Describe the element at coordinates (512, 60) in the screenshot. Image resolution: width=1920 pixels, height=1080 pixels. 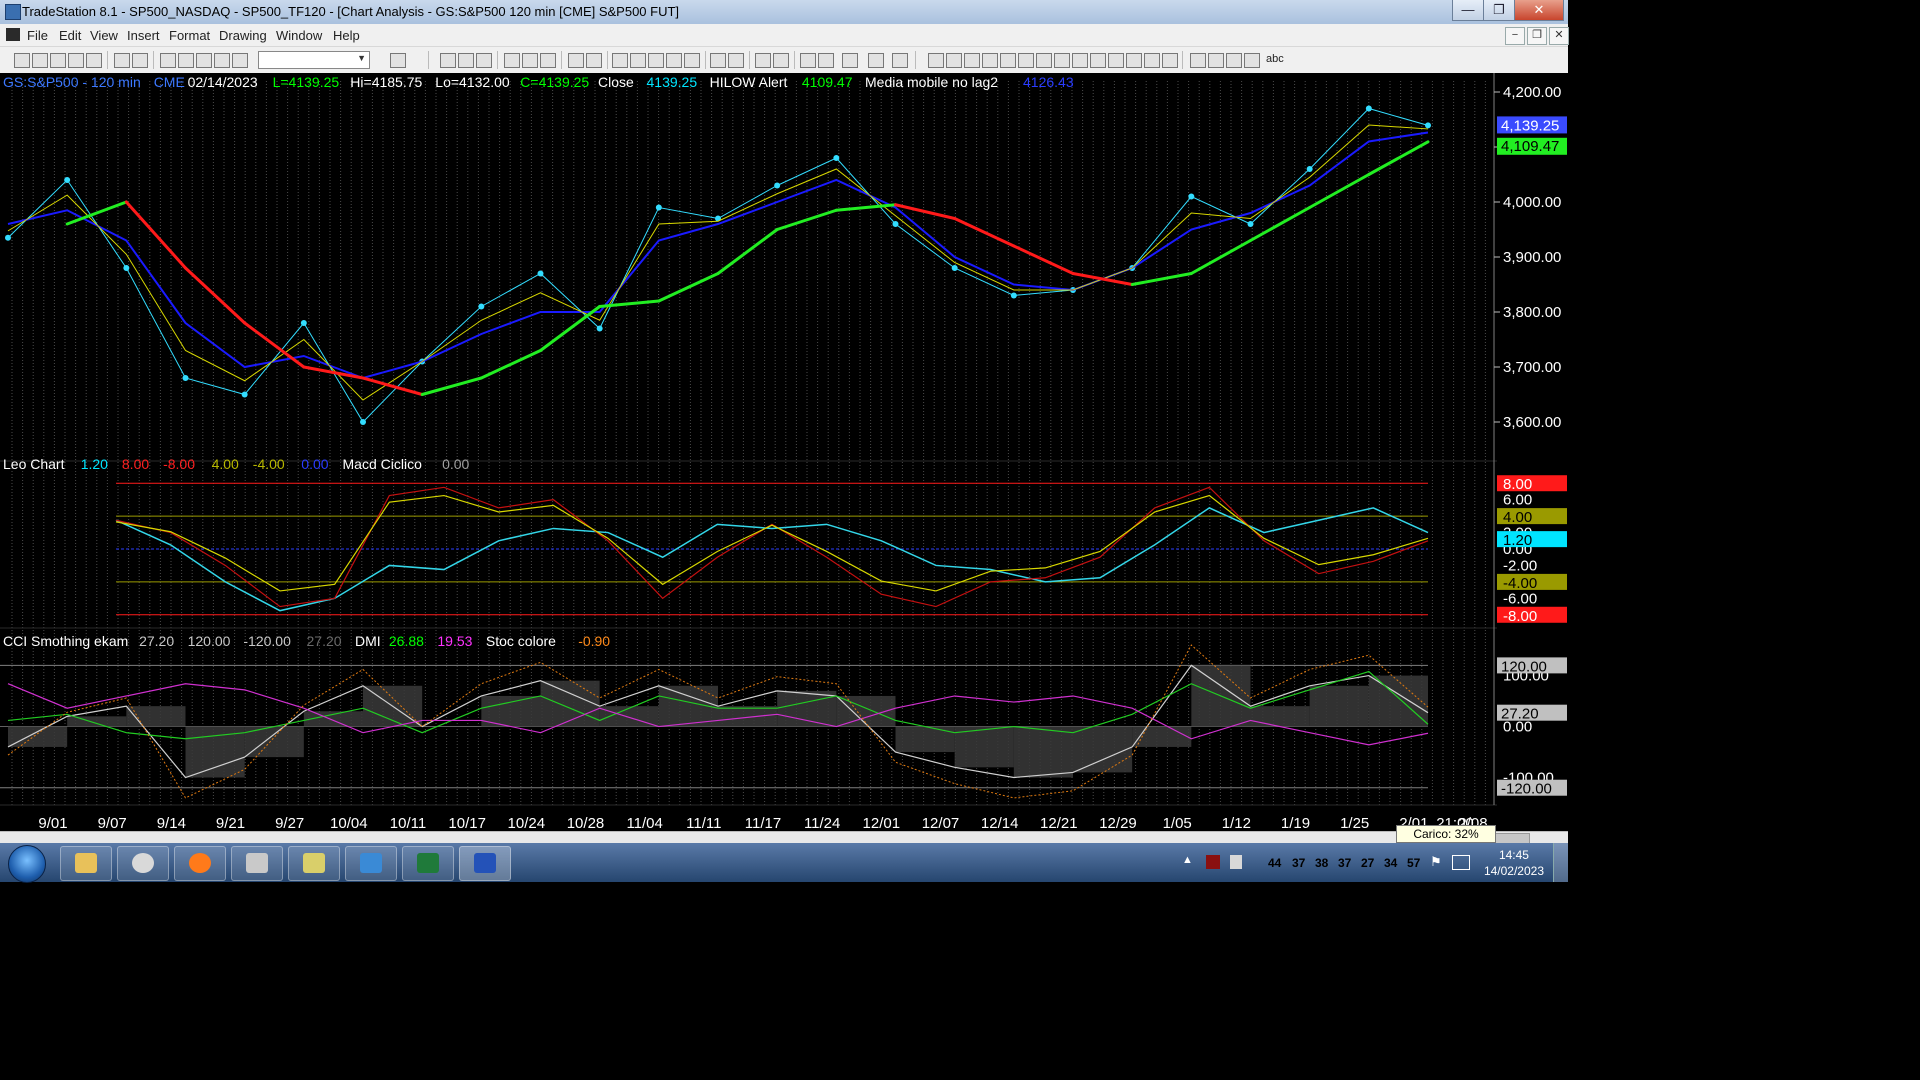
I see `chart-type-icon` at that location.